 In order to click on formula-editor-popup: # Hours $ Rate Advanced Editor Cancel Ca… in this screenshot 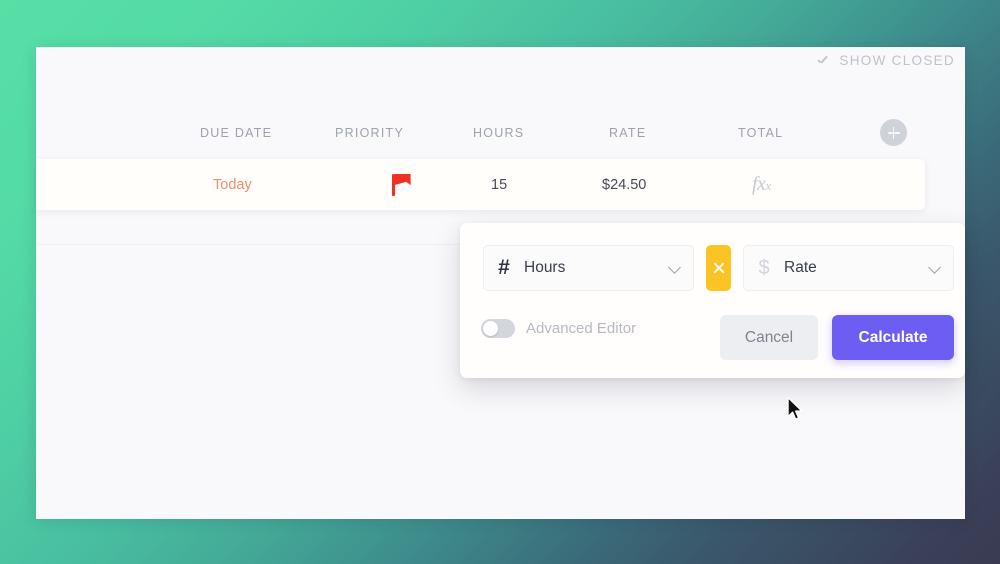, I will do `click(712, 300)`.